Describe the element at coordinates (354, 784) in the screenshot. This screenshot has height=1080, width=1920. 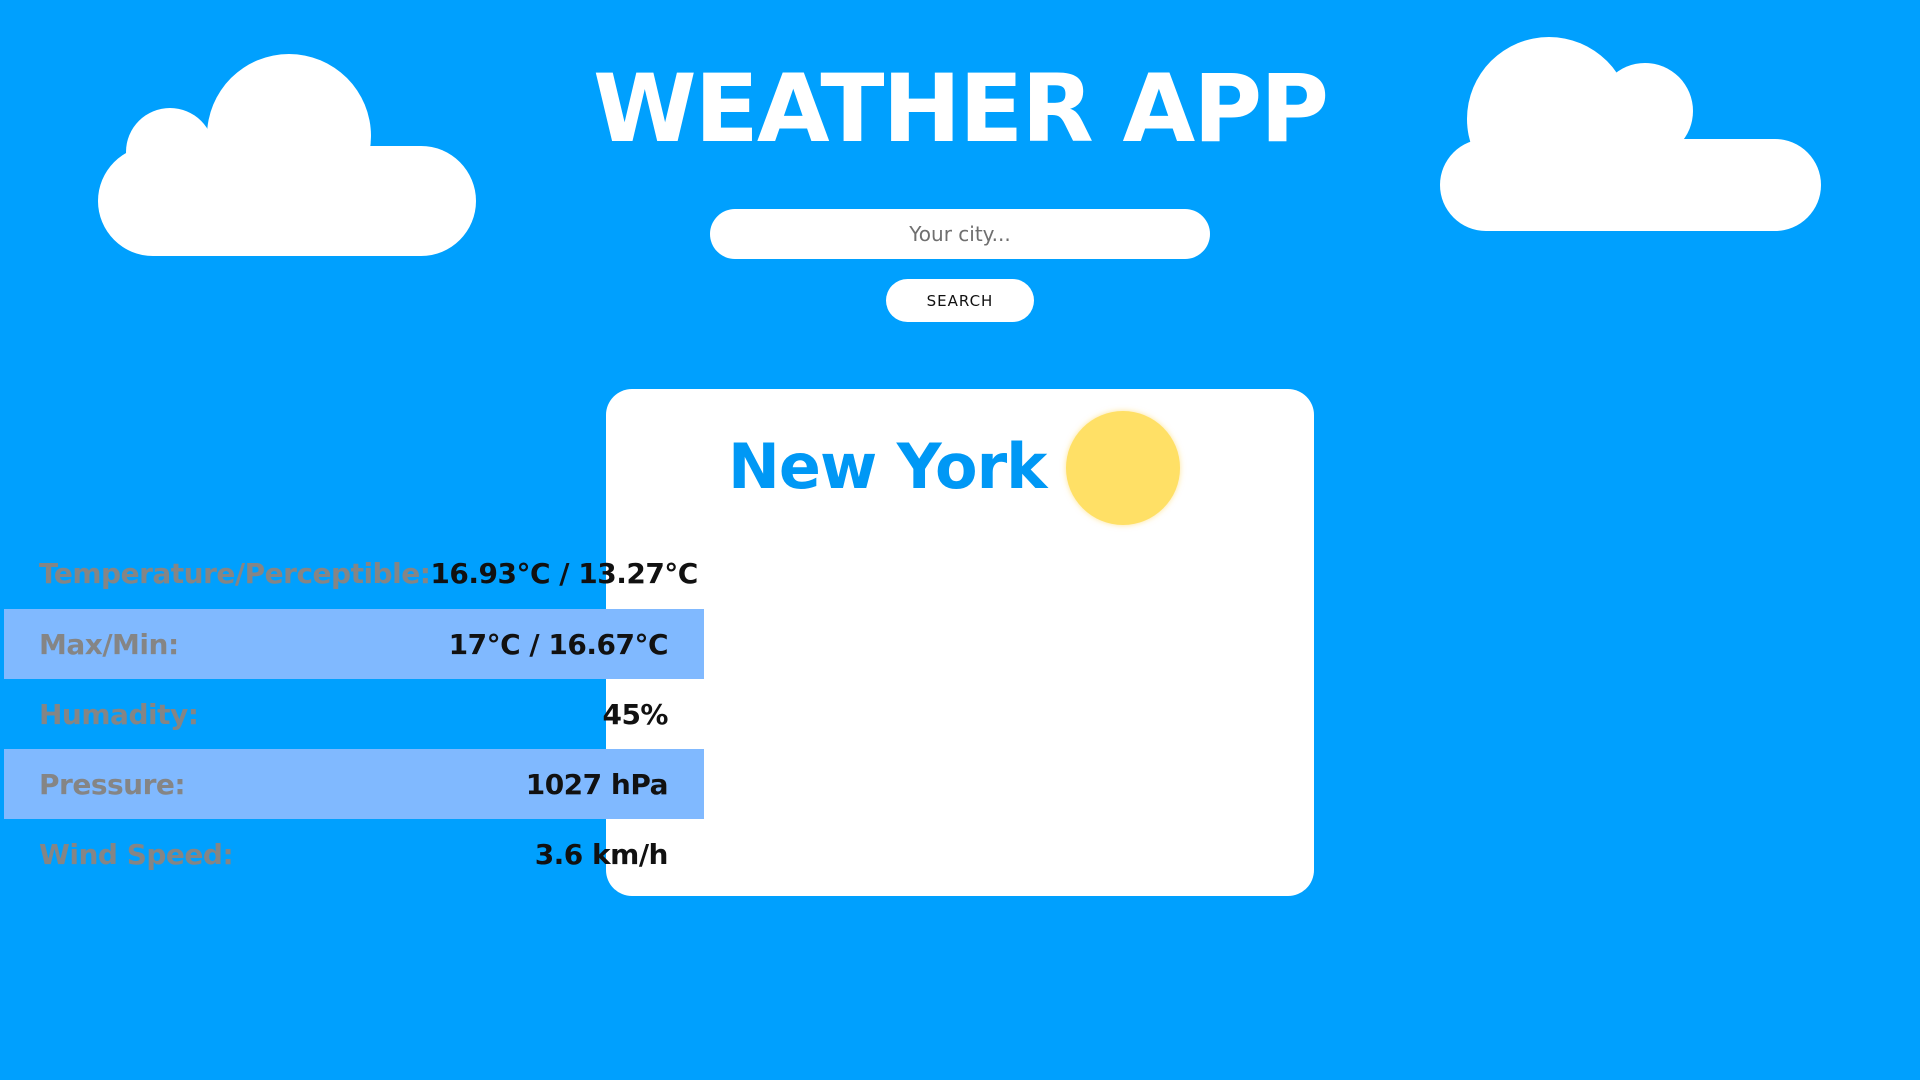
I see `detail-row-pressure: Pressure: 1027 hPa` at that location.